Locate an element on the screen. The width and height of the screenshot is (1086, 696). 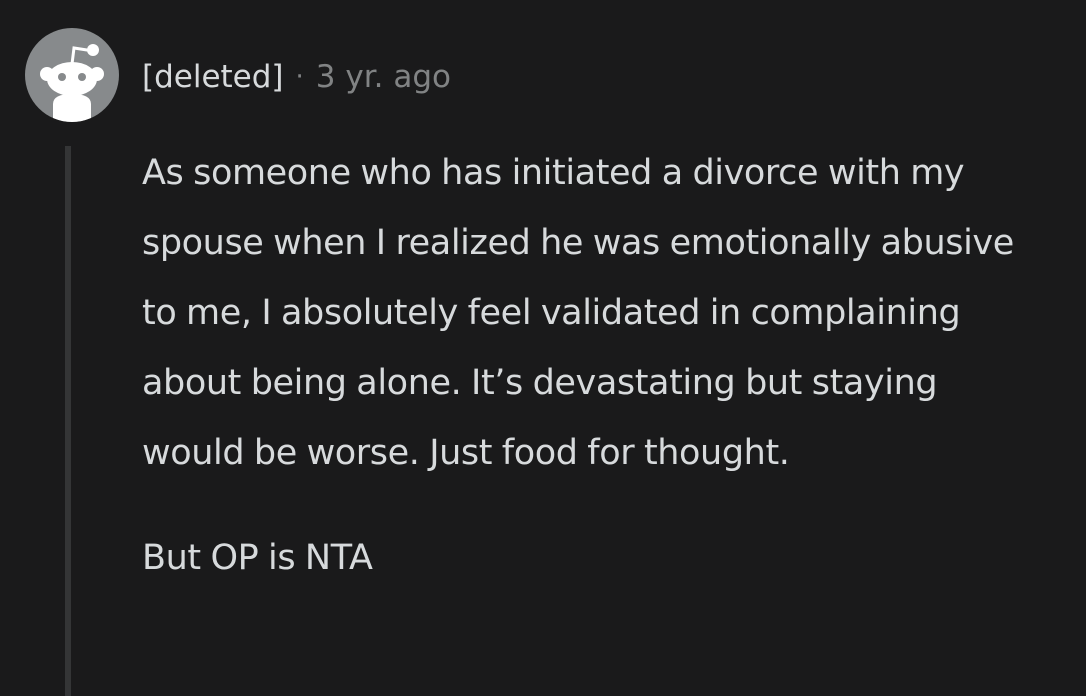
thread-line is located at coordinates (68, 421).